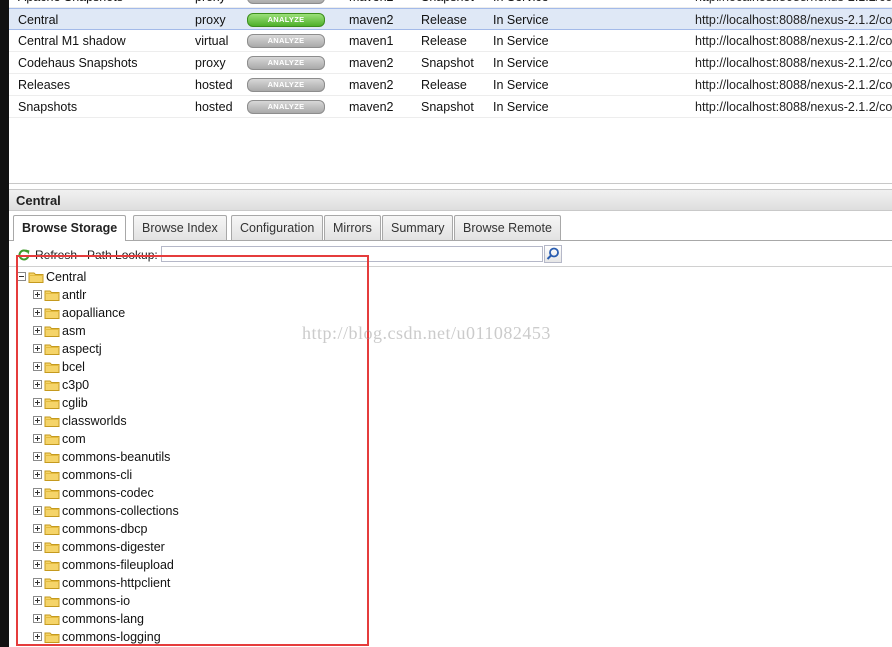 This screenshot has height=647, width=892. What do you see at coordinates (214, 85) in the screenshot?
I see `repo-type-cell: hosted` at bounding box center [214, 85].